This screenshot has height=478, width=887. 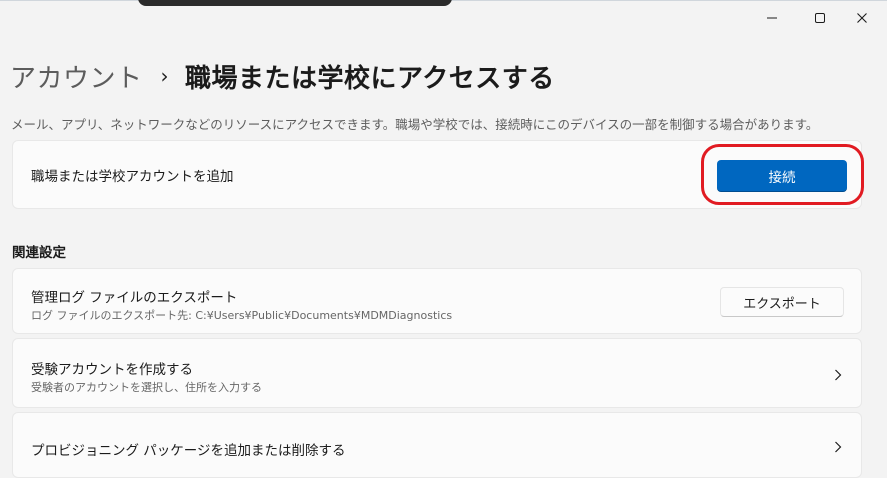 I want to click on provisioning-package-title: プロビジョニング パッケージを追加または削除する, so click(x=188, y=451).